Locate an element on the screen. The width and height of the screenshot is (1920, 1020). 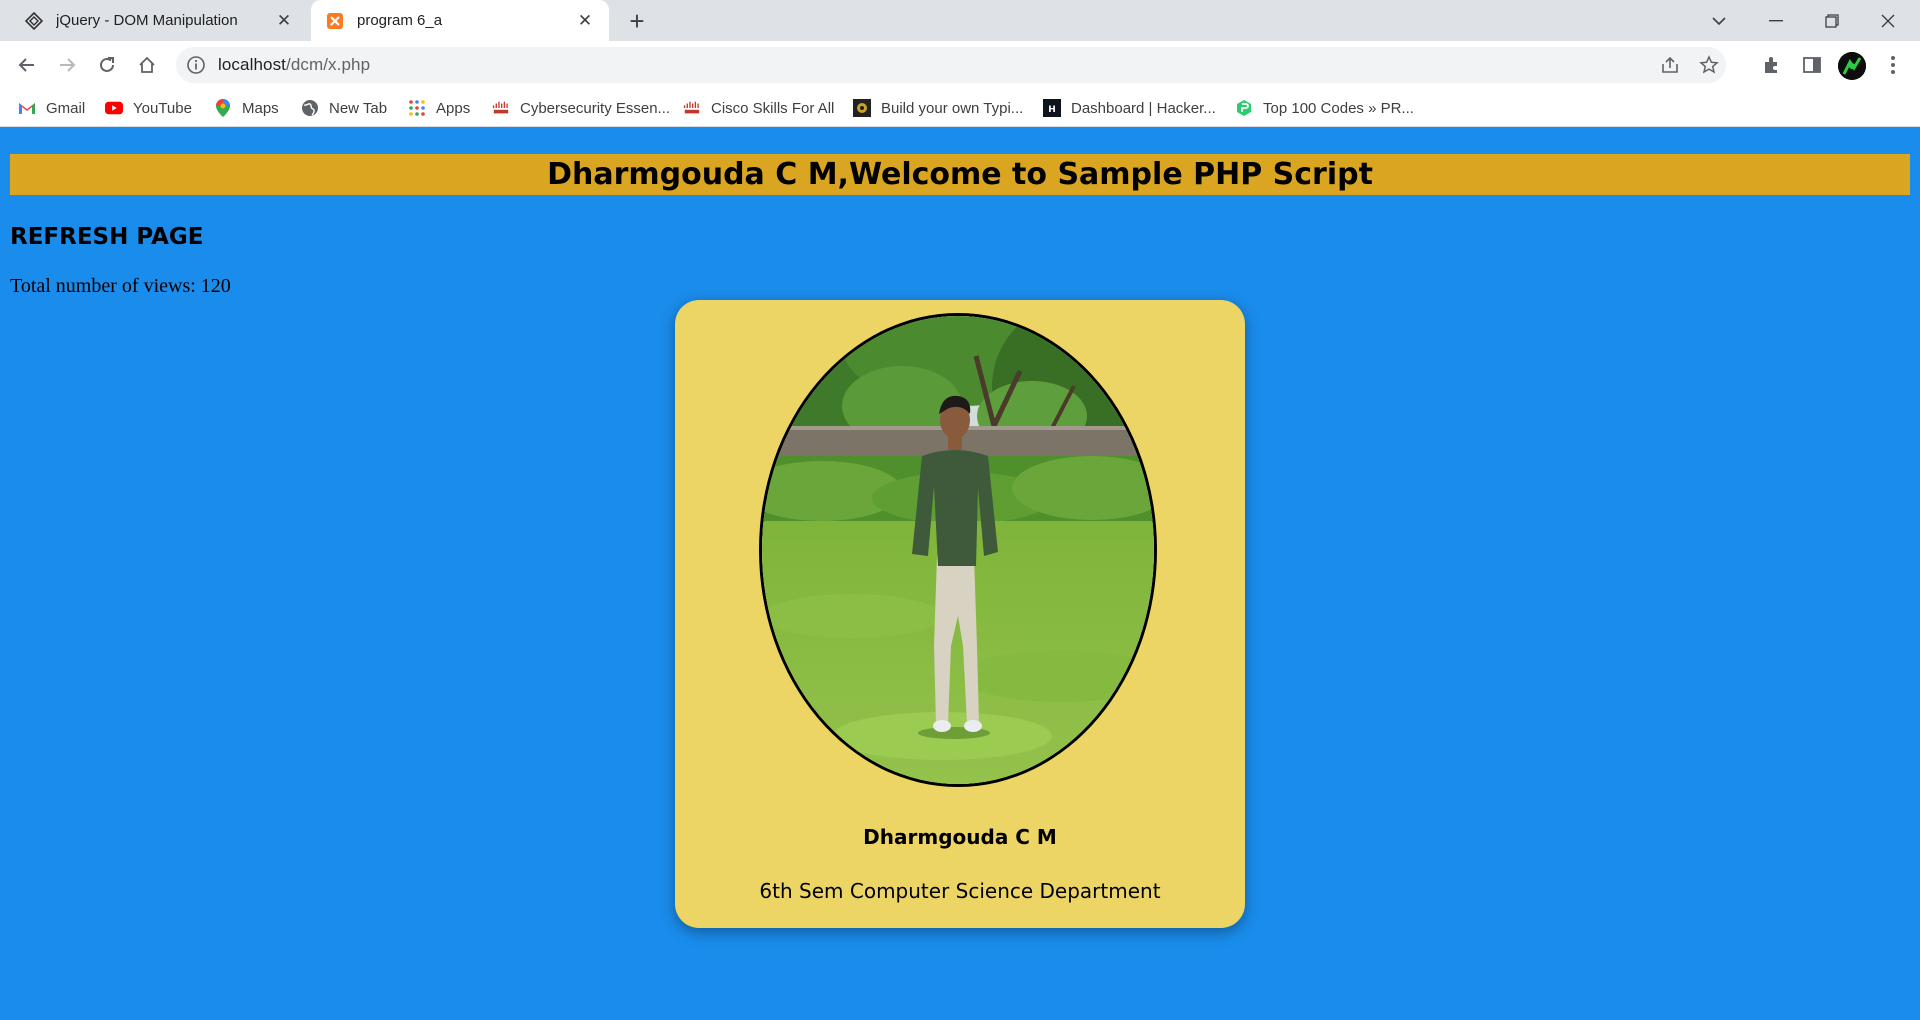
view-counter: Total number of views: 120 is located at coordinates (120, 286).